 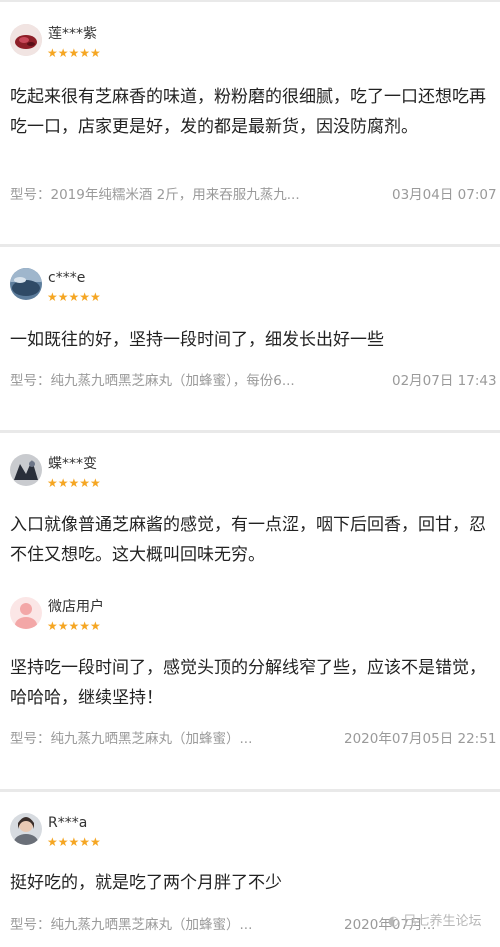 What do you see at coordinates (146, 883) in the screenshot?
I see `review-text: 挺好吃的，就是吃了两个月胖了不少` at bounding box center [146, 883].